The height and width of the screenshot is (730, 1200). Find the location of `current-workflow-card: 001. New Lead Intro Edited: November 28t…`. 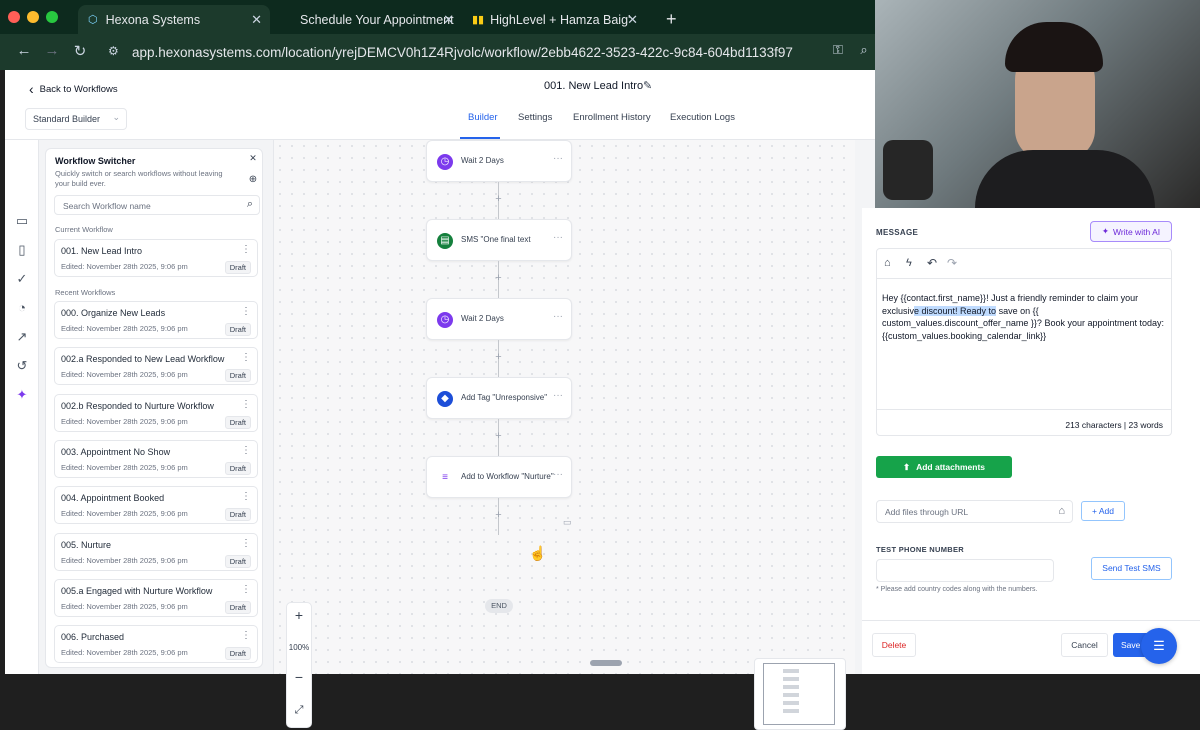

current-workflow-card: 001. New Lead Intro Edited: November 28t… is located at coordinates (156, 258).